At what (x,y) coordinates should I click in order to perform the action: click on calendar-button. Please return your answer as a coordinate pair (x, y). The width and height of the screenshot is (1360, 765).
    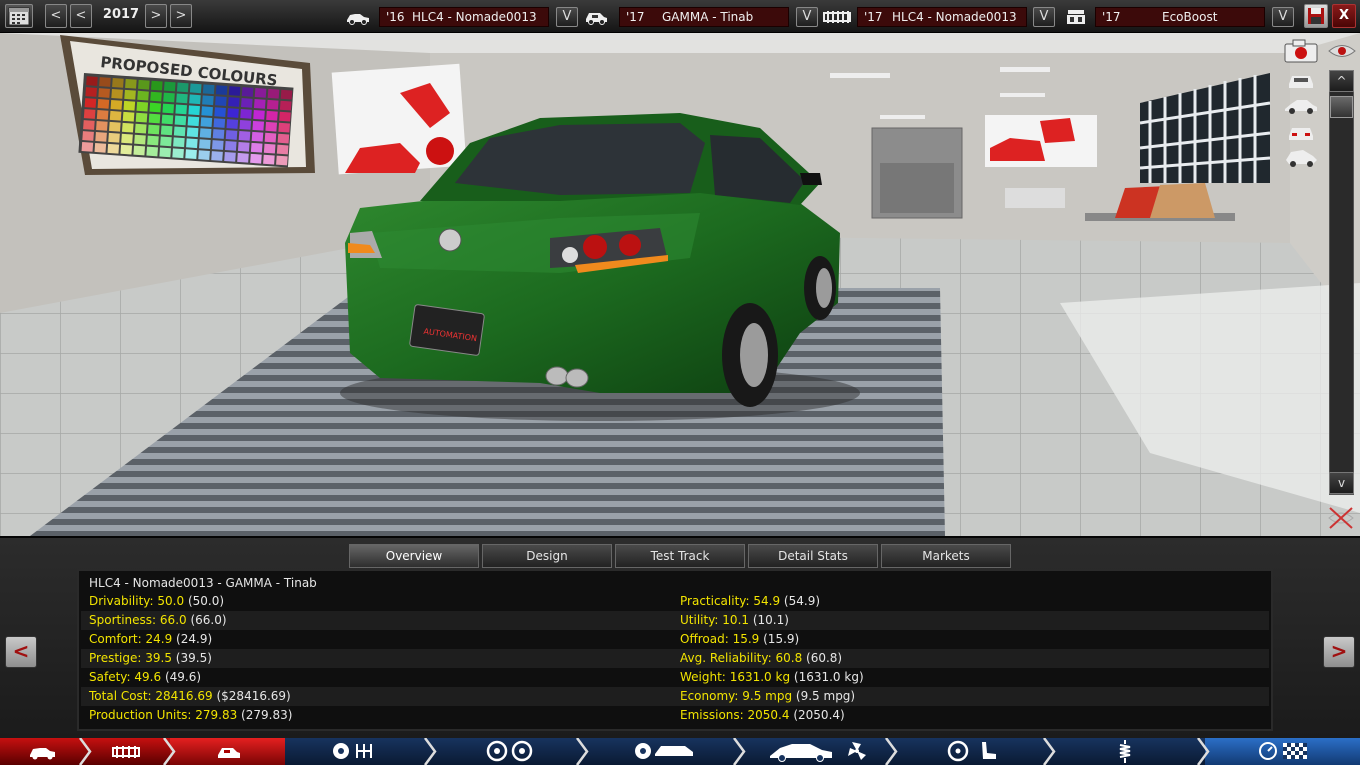
    Looking at the image, I should click on (19, 16).